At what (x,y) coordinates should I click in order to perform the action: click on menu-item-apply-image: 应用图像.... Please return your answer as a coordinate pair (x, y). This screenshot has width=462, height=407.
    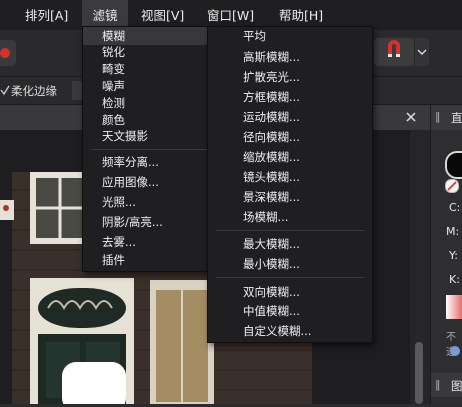
    Looking at the image, I should click on (153, 182).